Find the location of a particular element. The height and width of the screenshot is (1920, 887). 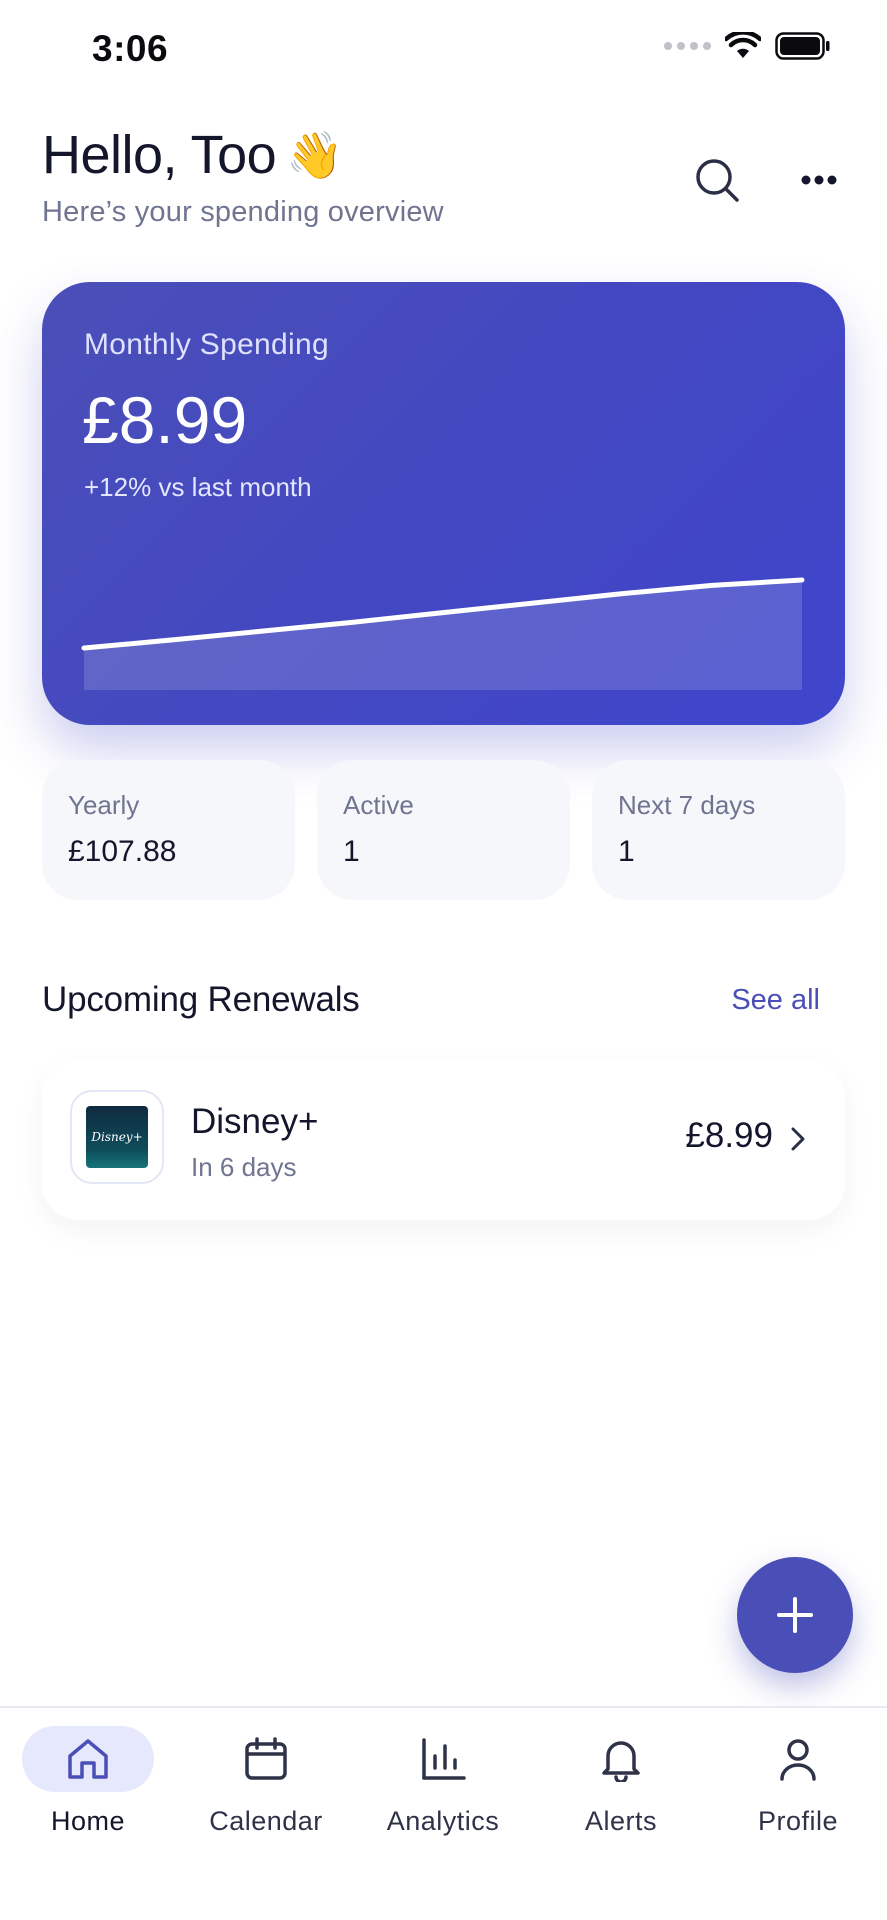

calendar-icon is located at coordinates (266, 1758).